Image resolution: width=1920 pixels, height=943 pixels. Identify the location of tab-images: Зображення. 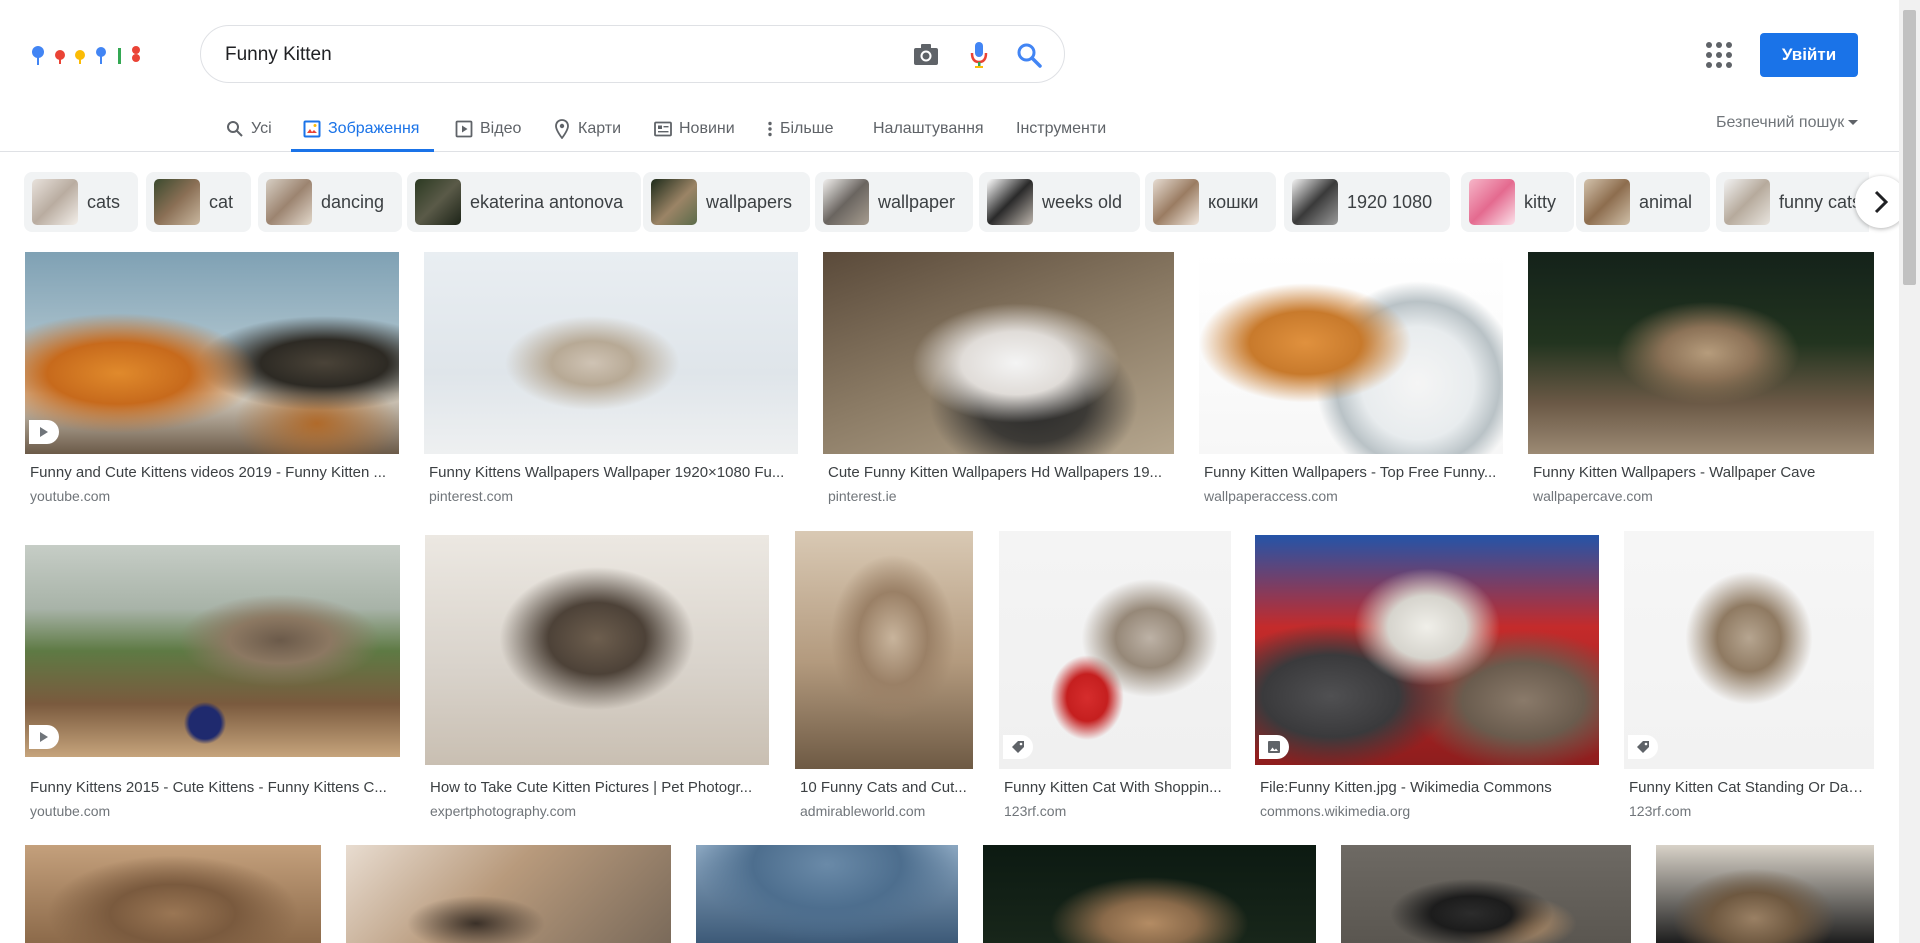
(363, 129).